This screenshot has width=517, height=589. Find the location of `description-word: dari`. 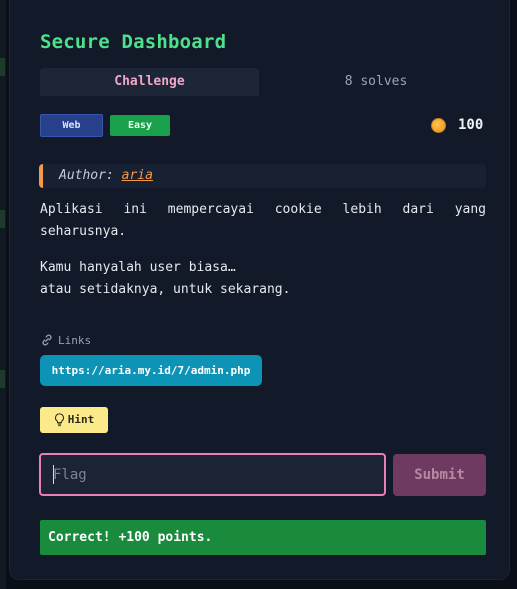

description-word: dari is located at coordinates (418, 209).